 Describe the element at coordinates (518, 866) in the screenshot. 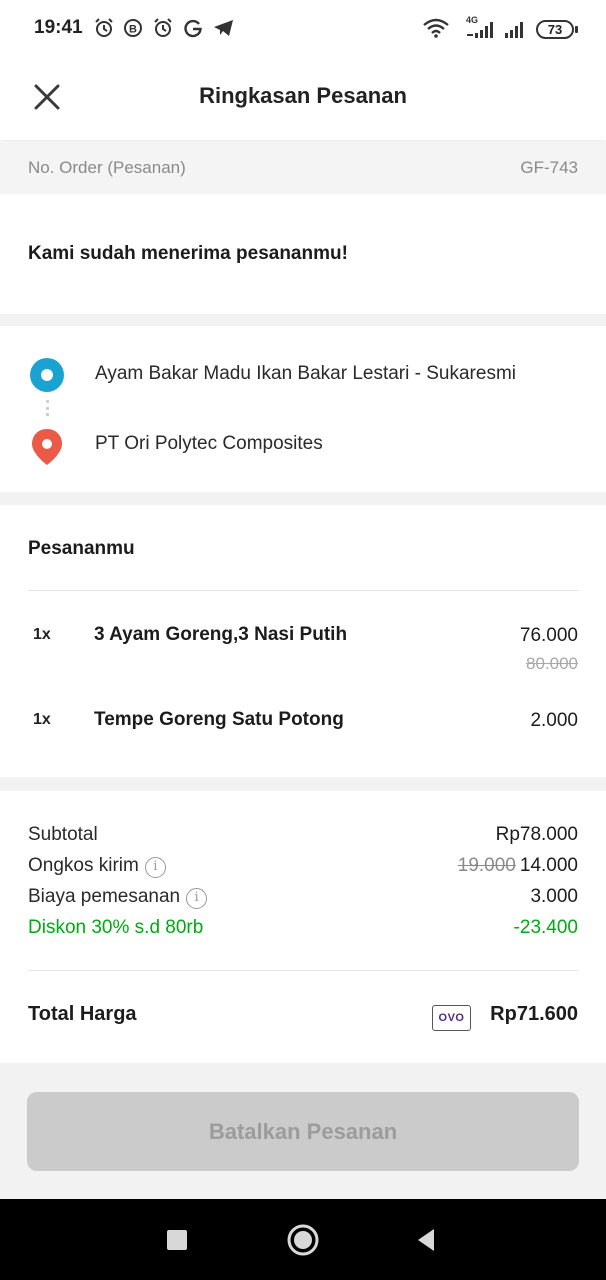

I see `delivery-fee-values: 19.000 14.000` at that location.